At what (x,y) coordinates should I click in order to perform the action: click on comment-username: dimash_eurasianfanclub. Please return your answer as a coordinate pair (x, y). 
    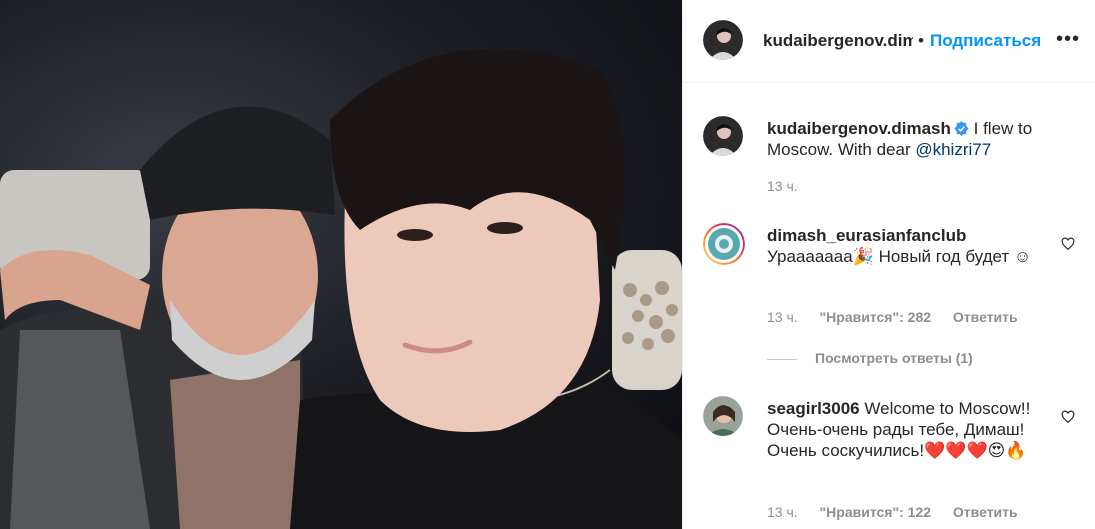
    Looking at the image, I should click on (866, 235).